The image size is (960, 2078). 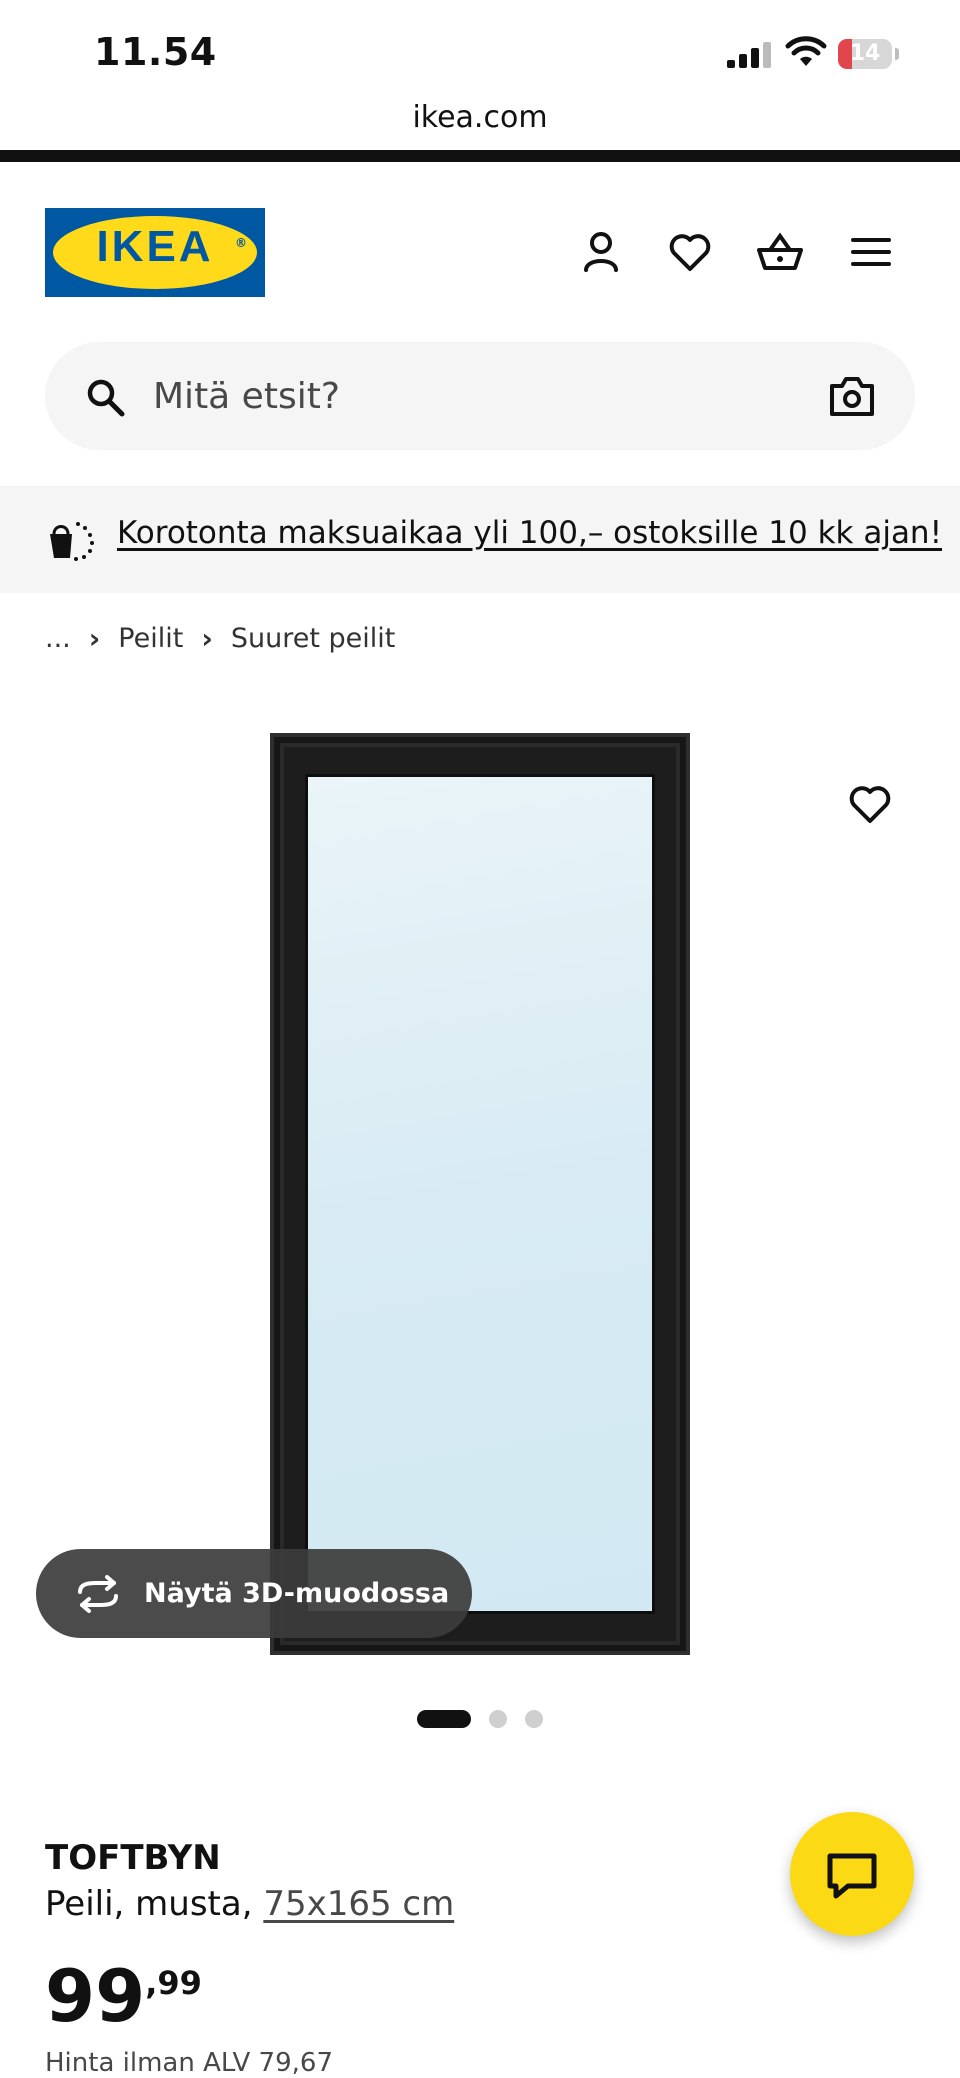 What do you see at coordinates (870, 804) in the screenshot?
I see `add-to-wishlist-heart-icon` at bounding box center [870, 804].